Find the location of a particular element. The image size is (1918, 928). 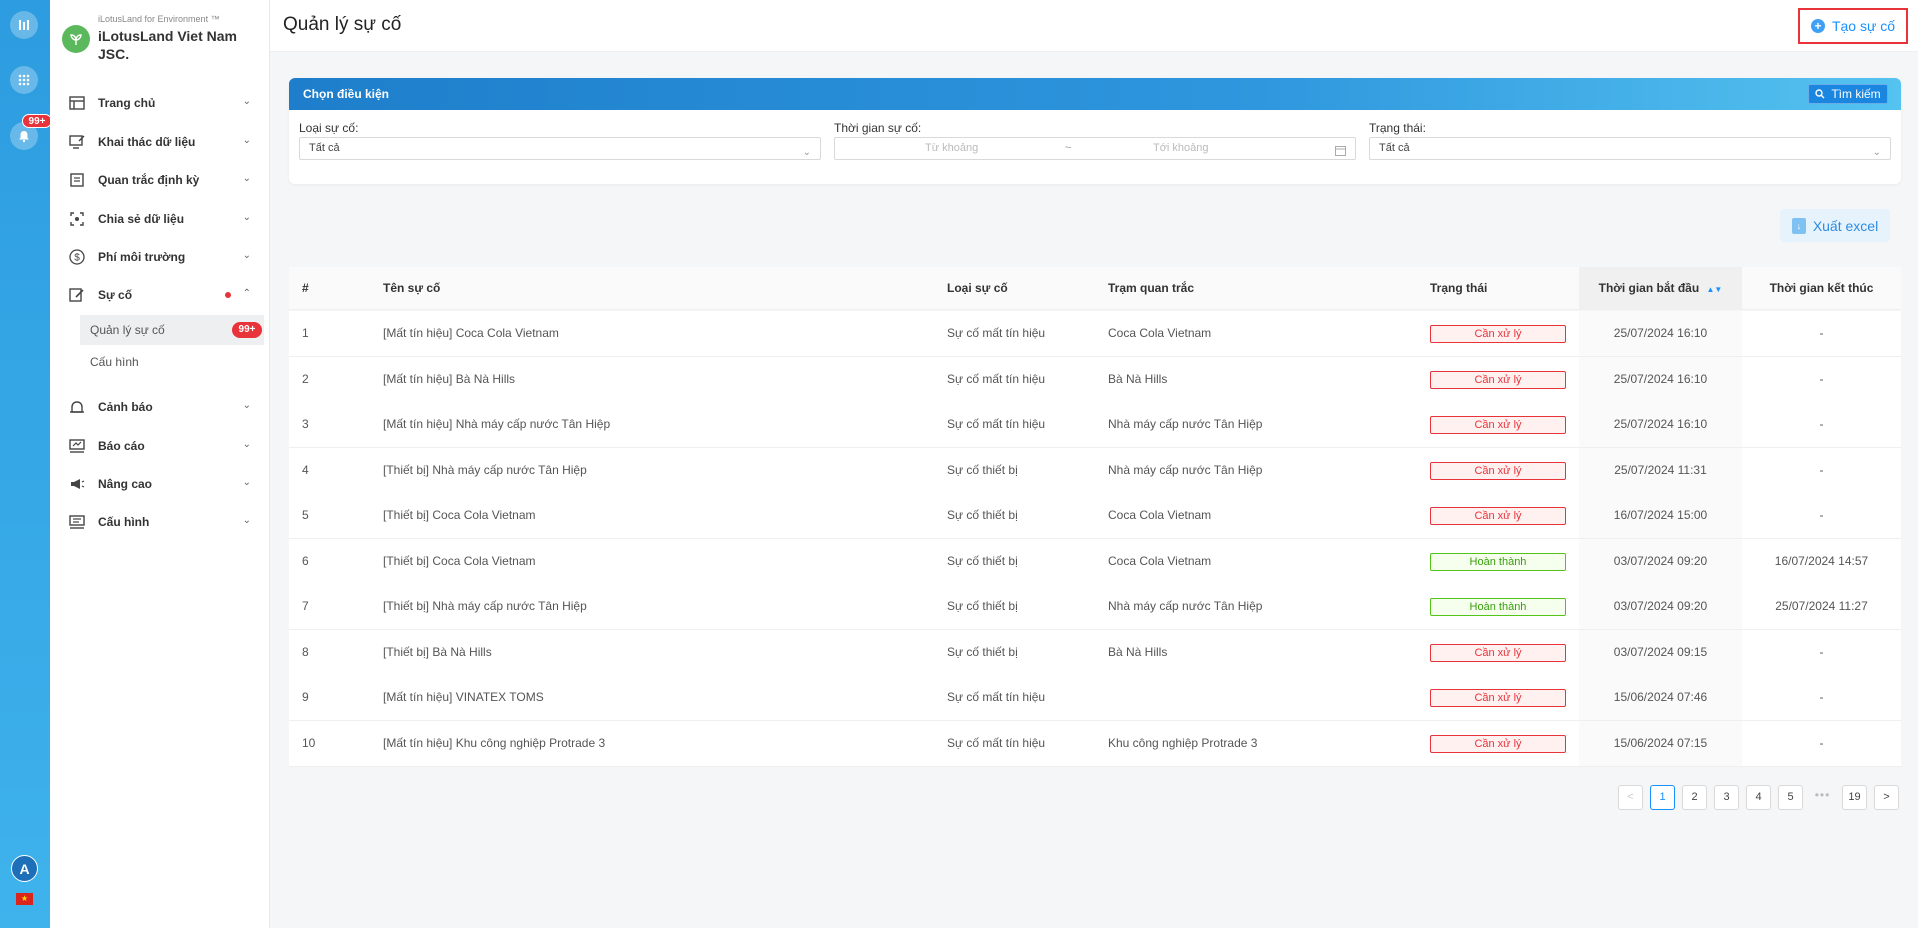

sidebar-subitem-label: Cấu hình is located at coordinates (114, 362).